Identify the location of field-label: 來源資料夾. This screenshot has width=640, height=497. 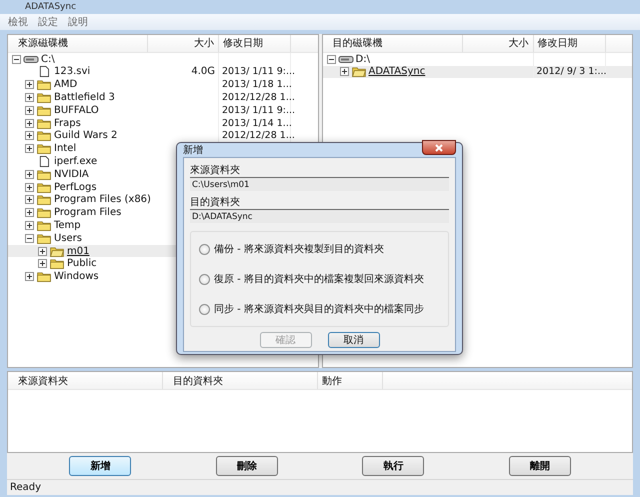
(215, 170).